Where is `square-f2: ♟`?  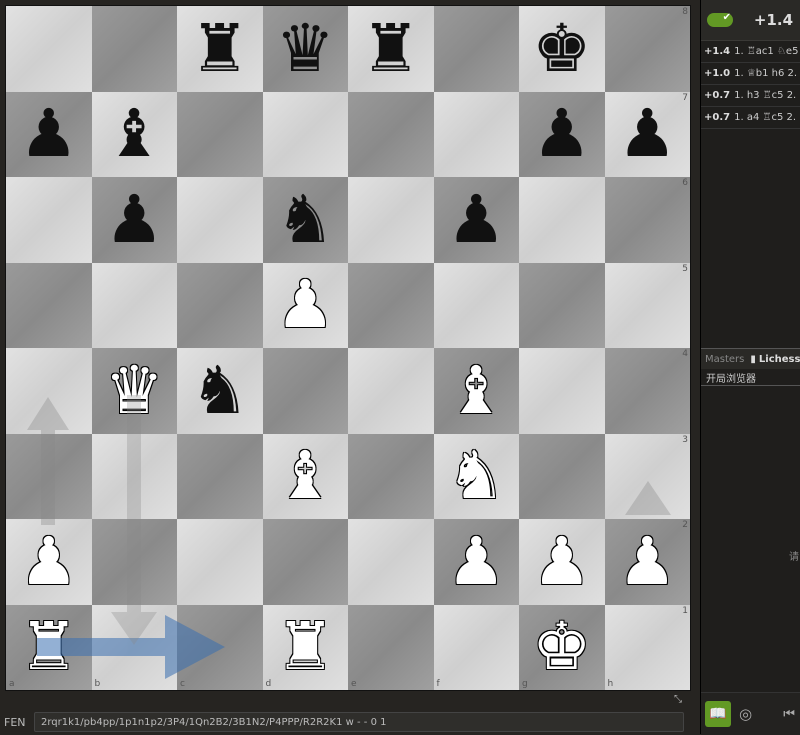 square-f2: ♟ is located at coordinates (476, 562).